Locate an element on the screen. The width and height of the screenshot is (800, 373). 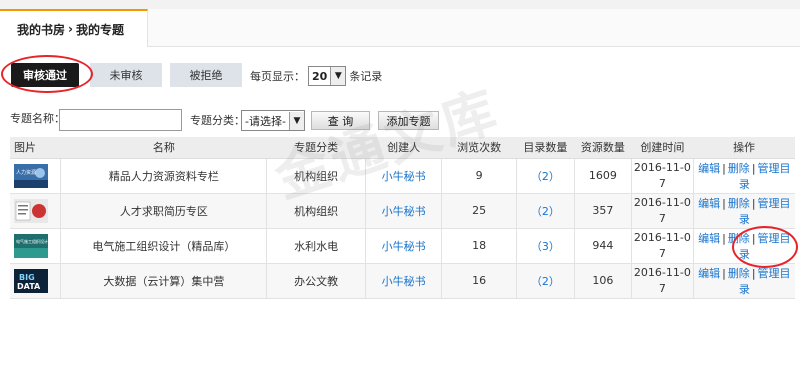
name-label: 专题名称： is located at coordinates (37, 118).